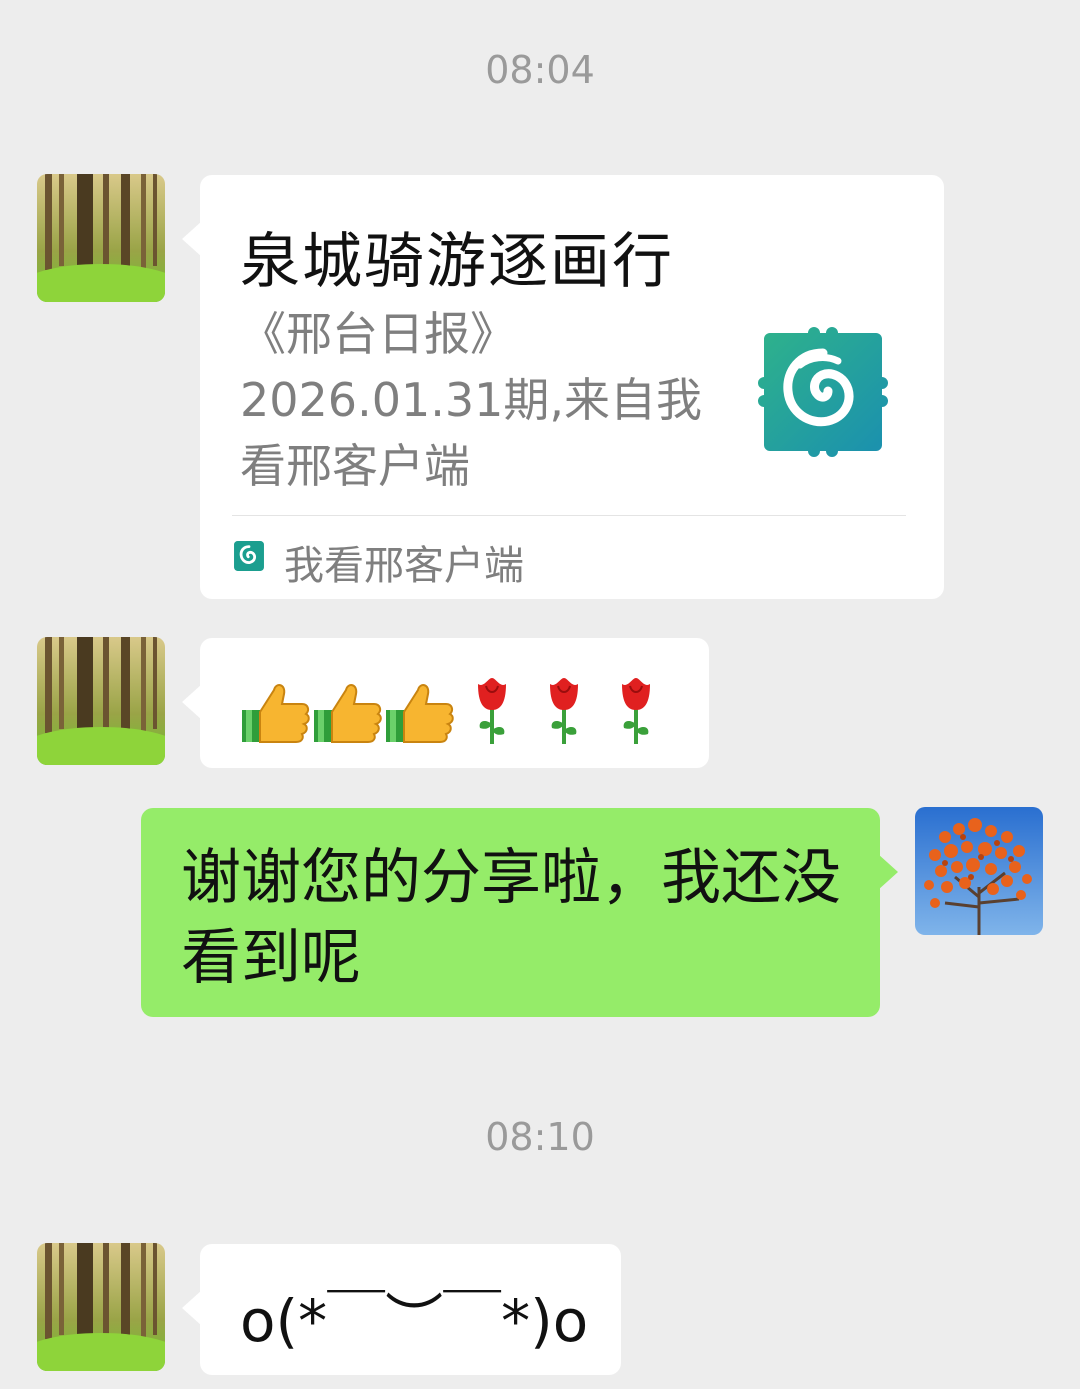 The image size is (1080, 1389). I want to click on kaomoji-text: o(*￣︶￣*)o, so click(414, 1321).